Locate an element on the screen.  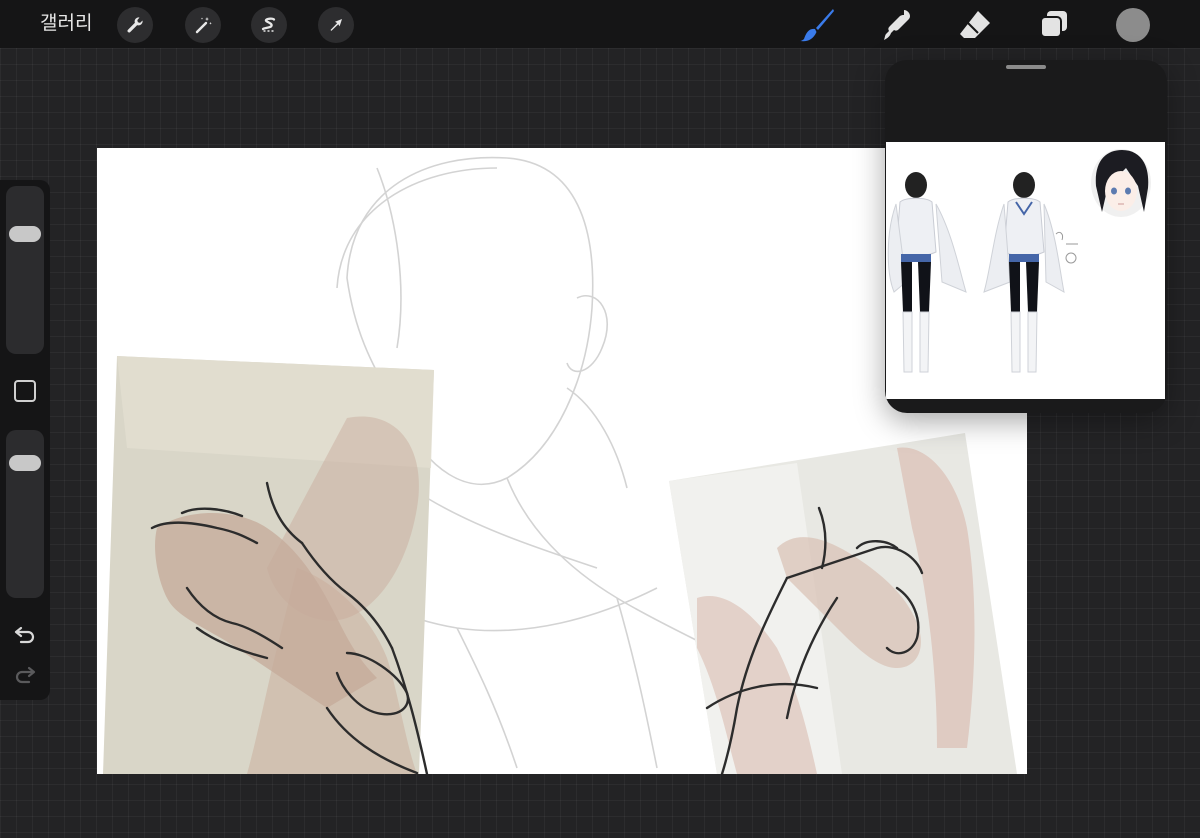
eraser-icon is located at coordinates (975, 25).